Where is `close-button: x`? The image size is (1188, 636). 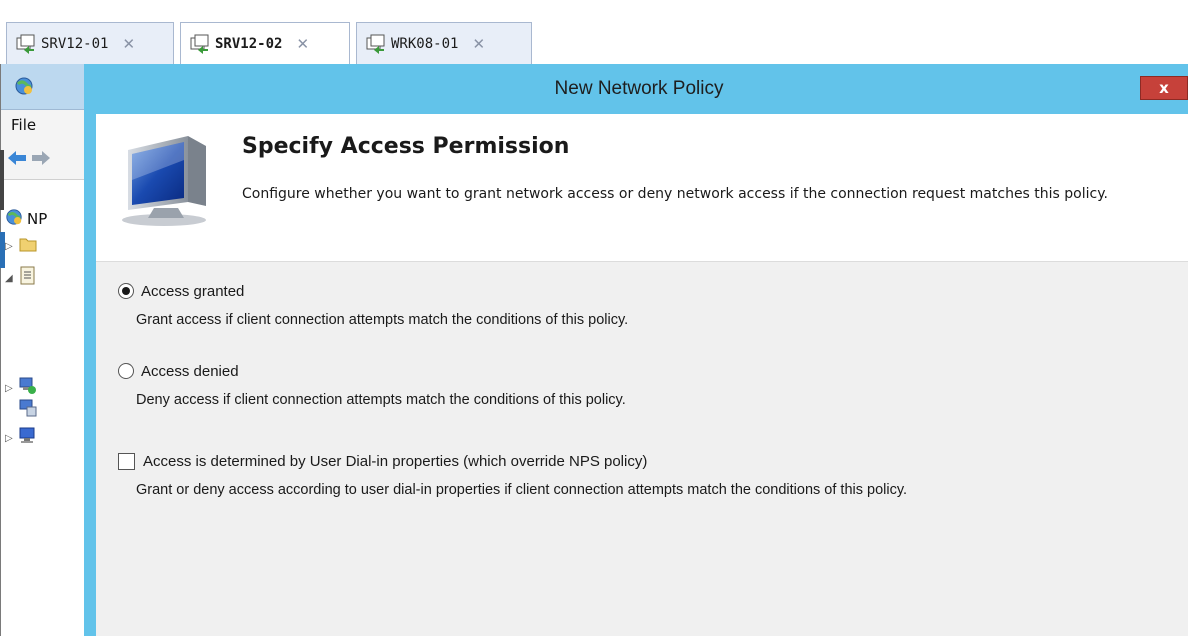
close-button: x is located at coordinates (1164, 88).